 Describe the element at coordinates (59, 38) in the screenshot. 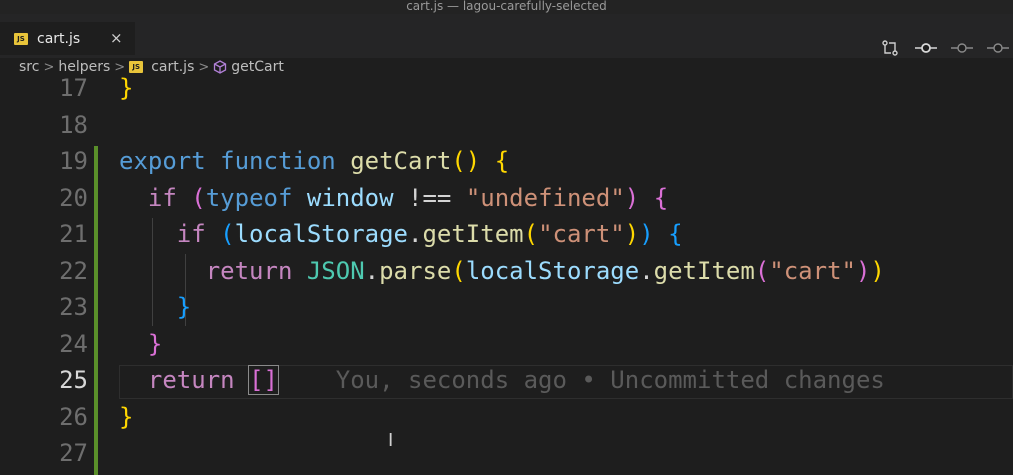

I see `tab-label: cart.js` at that location.